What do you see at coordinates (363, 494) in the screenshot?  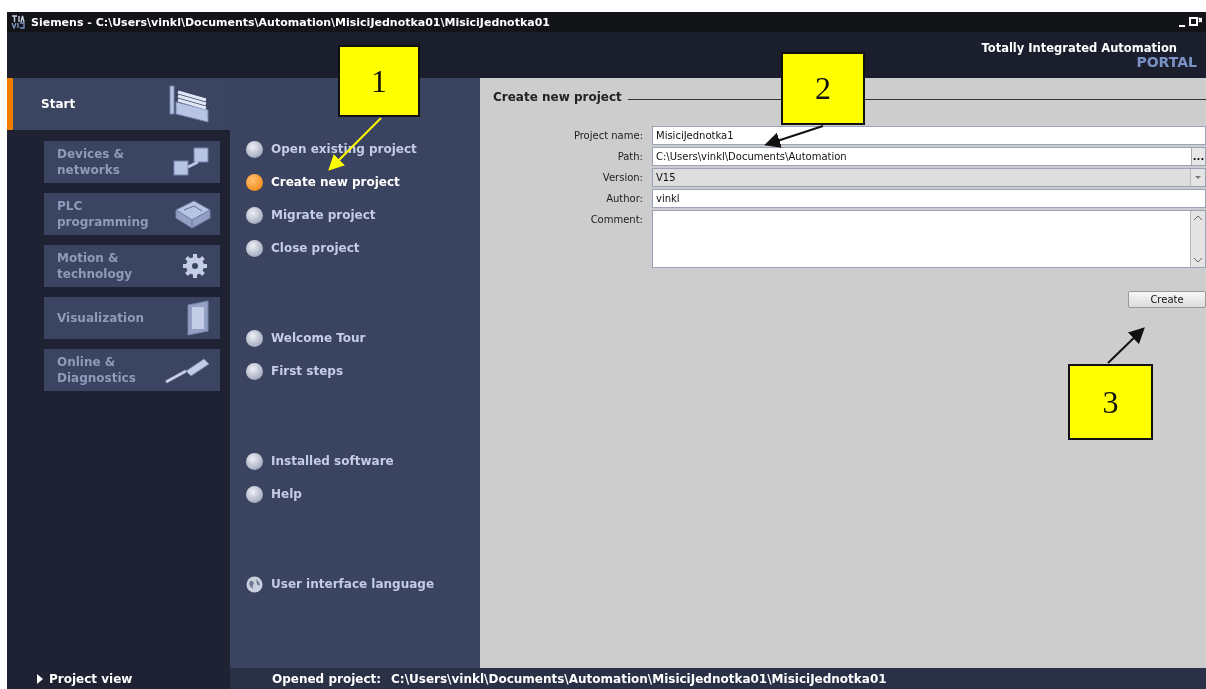 I see `action-link: Help` at bounding box center [363, 494].